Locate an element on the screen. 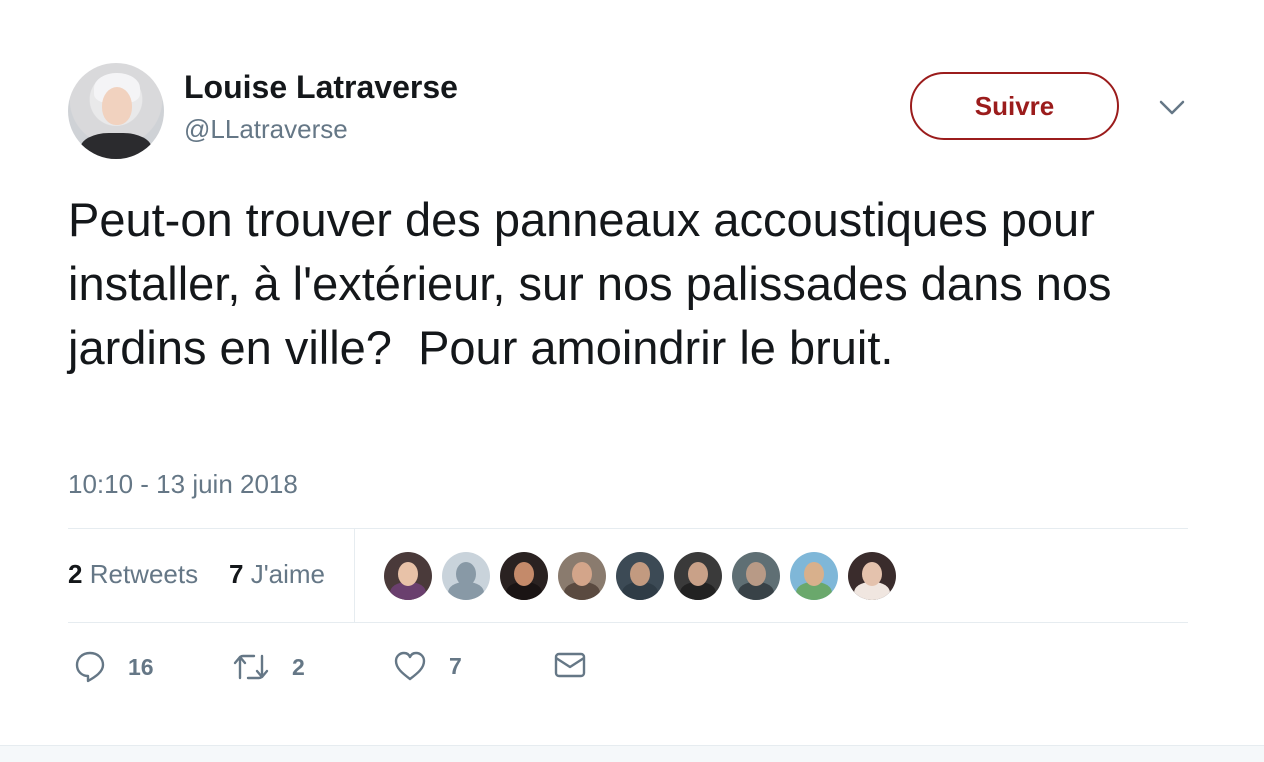 This screenshot has width=1264, height=762. chevron-down-icon is located at coordinates (1172, 108).